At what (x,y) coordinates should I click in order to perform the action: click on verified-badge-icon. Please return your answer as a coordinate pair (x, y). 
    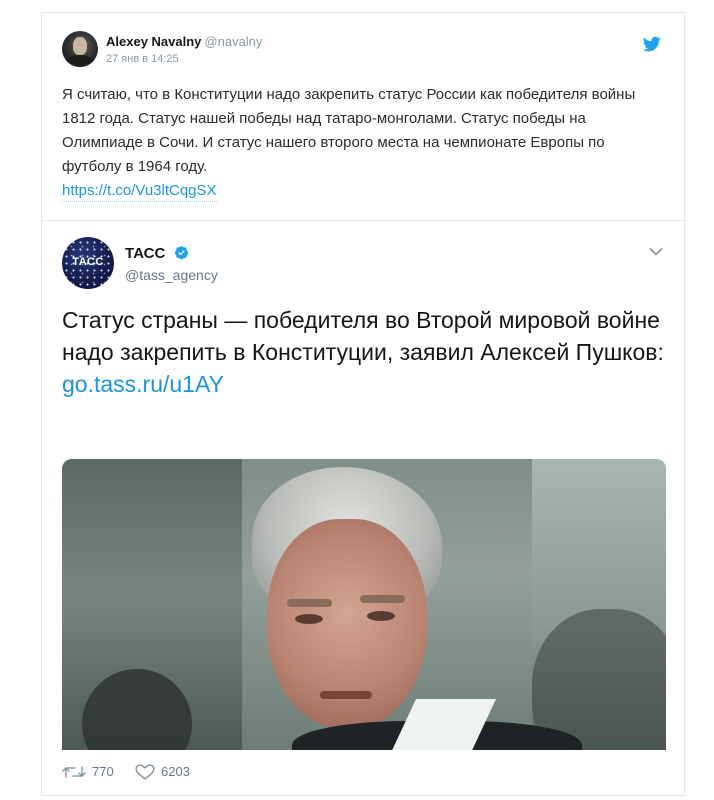
    Looking at the image, I should click on (181, 253).